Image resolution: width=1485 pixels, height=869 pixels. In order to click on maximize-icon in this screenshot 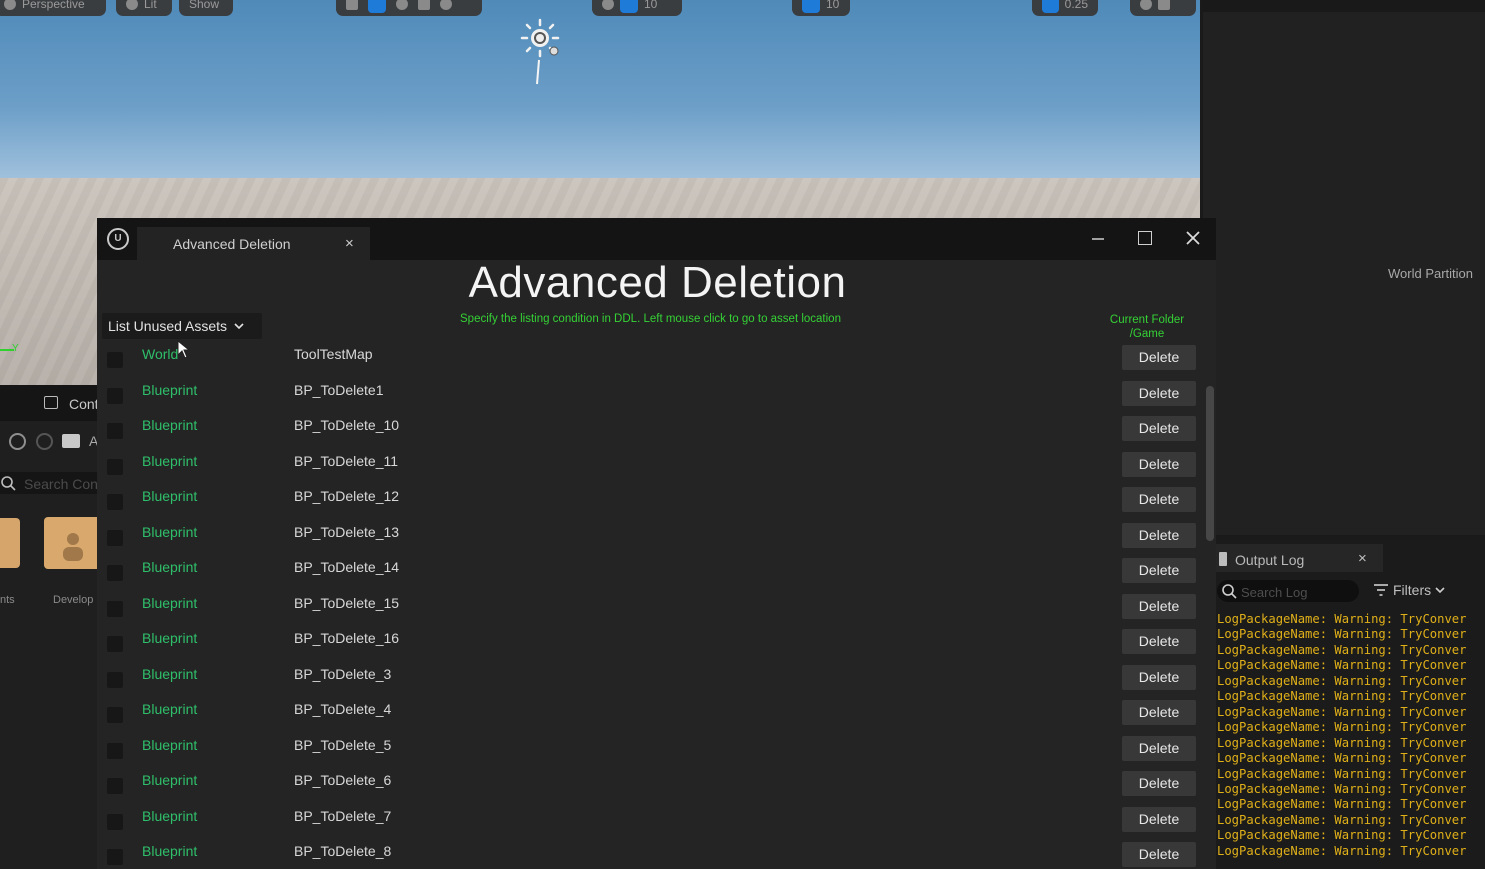, I will do `click(1145, 238)`.